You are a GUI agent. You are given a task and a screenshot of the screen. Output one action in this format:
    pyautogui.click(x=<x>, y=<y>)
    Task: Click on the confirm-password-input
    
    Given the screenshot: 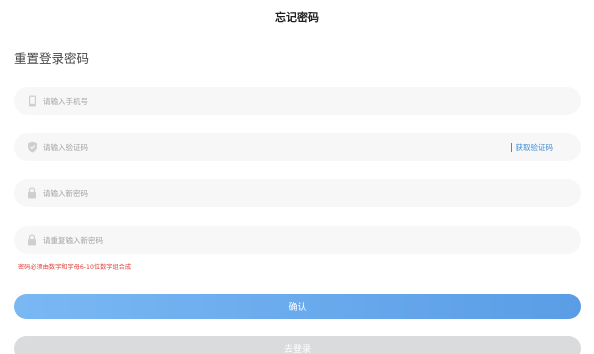 What is the action you would take?
    pyautogui.click(x=312, y=240)
    